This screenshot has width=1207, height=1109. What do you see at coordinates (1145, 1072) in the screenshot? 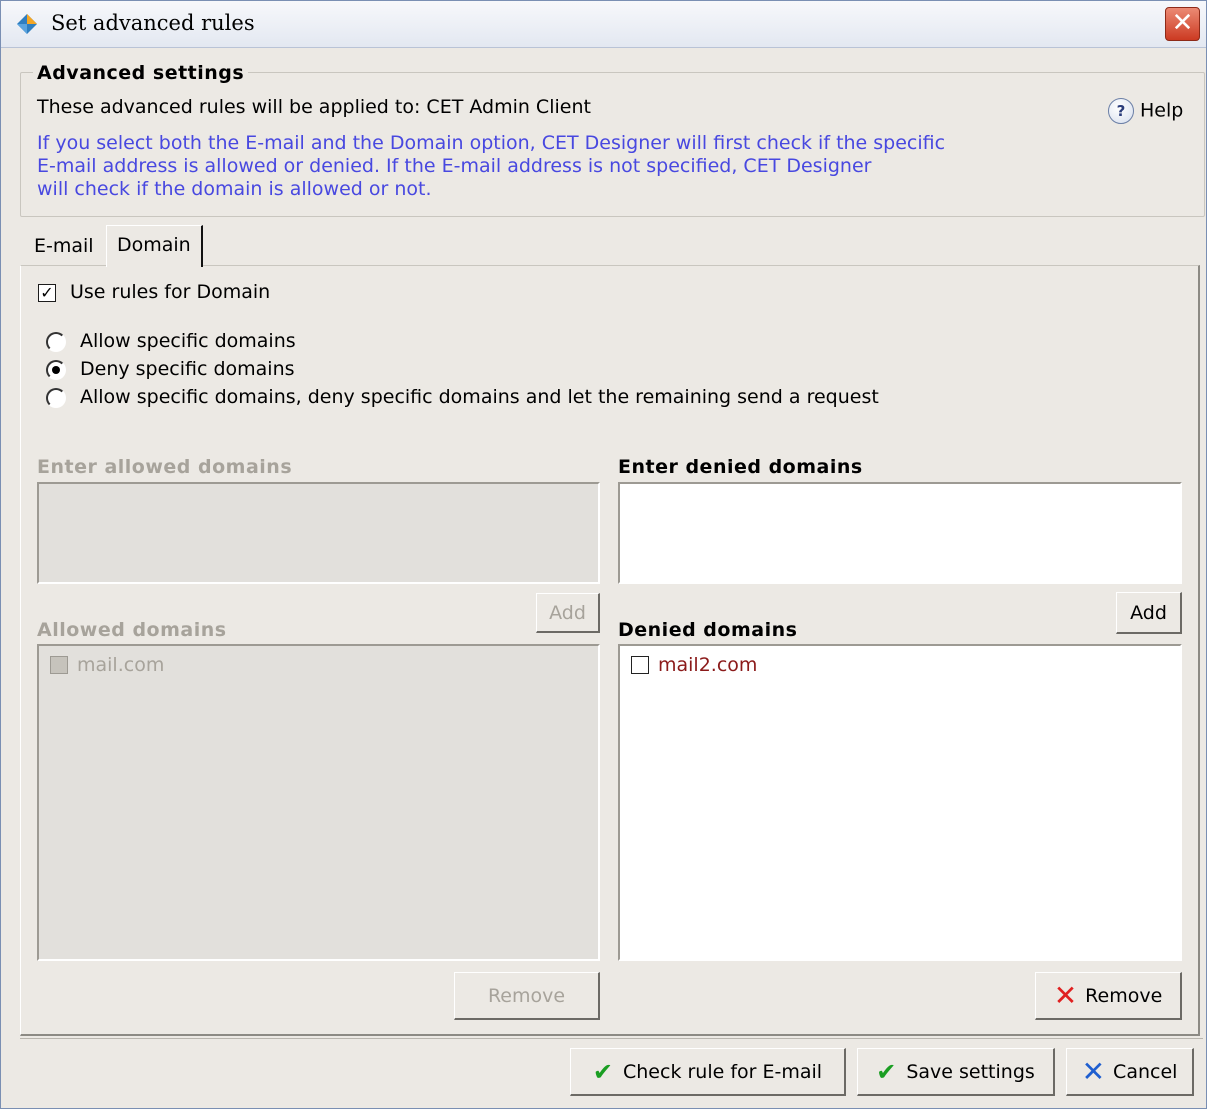
I see `cancel-label: Cancel` at bounding box center [1145, 1072].